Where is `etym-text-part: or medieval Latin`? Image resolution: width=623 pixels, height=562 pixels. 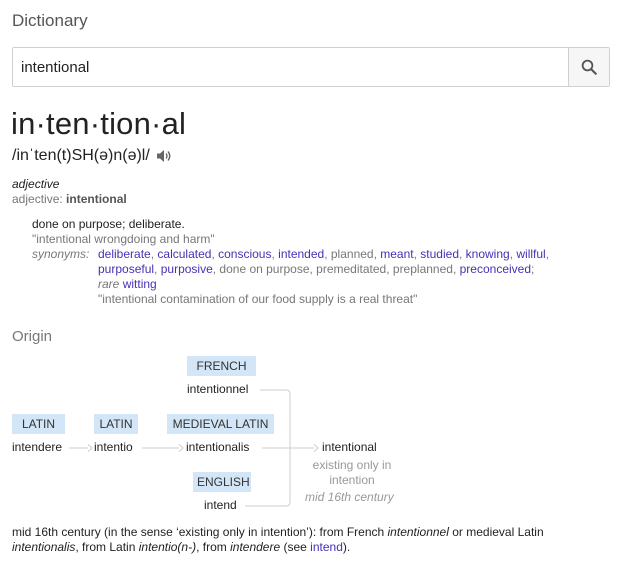
etym-text-part: or medieval Latin is located at coordinates (496, 532).